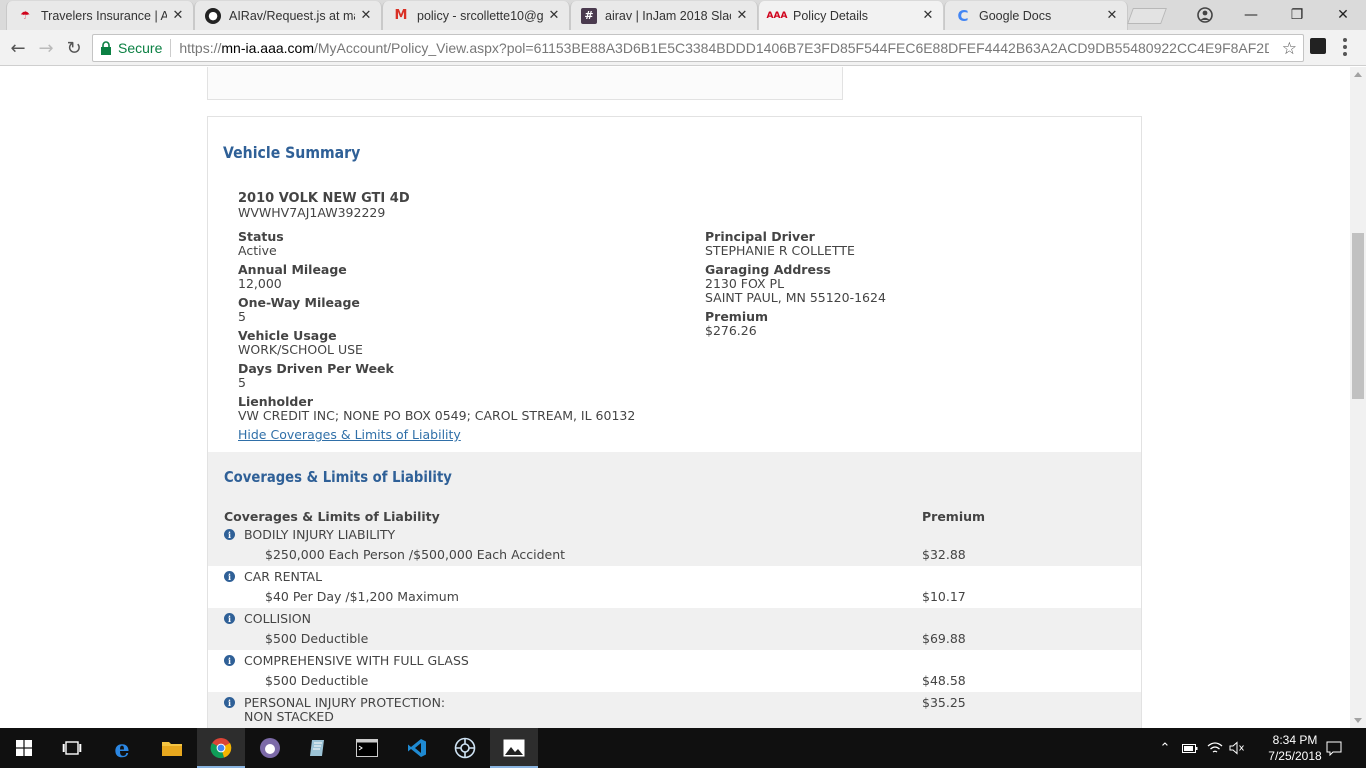 Image resolution: width=1366 pixels, height=768 pixels. I want to click on garaging-address-label: Garaging Address, so click(768, 269).